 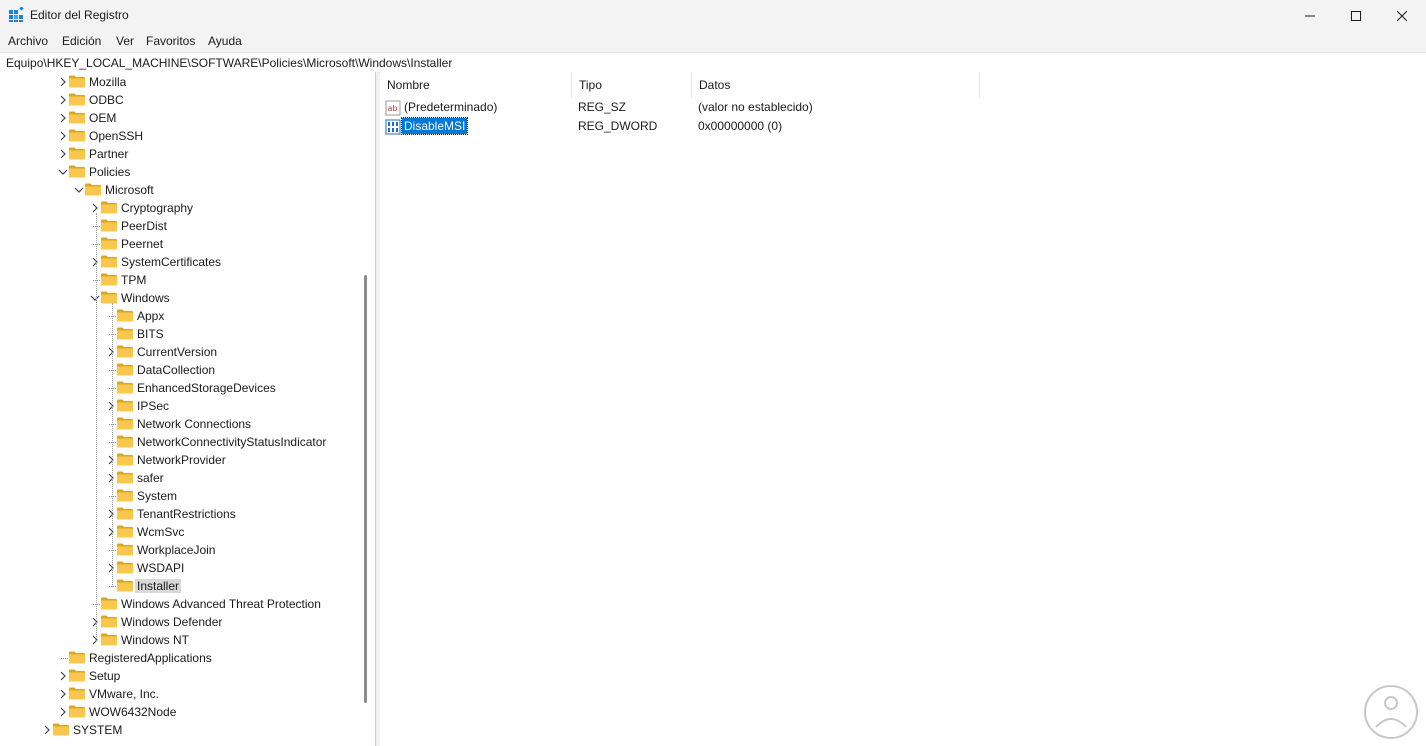 What do you see at coordinates (180, 82) in the screenshot?
I see `tree-item: Mozilla` at bounding box center [180, 82].